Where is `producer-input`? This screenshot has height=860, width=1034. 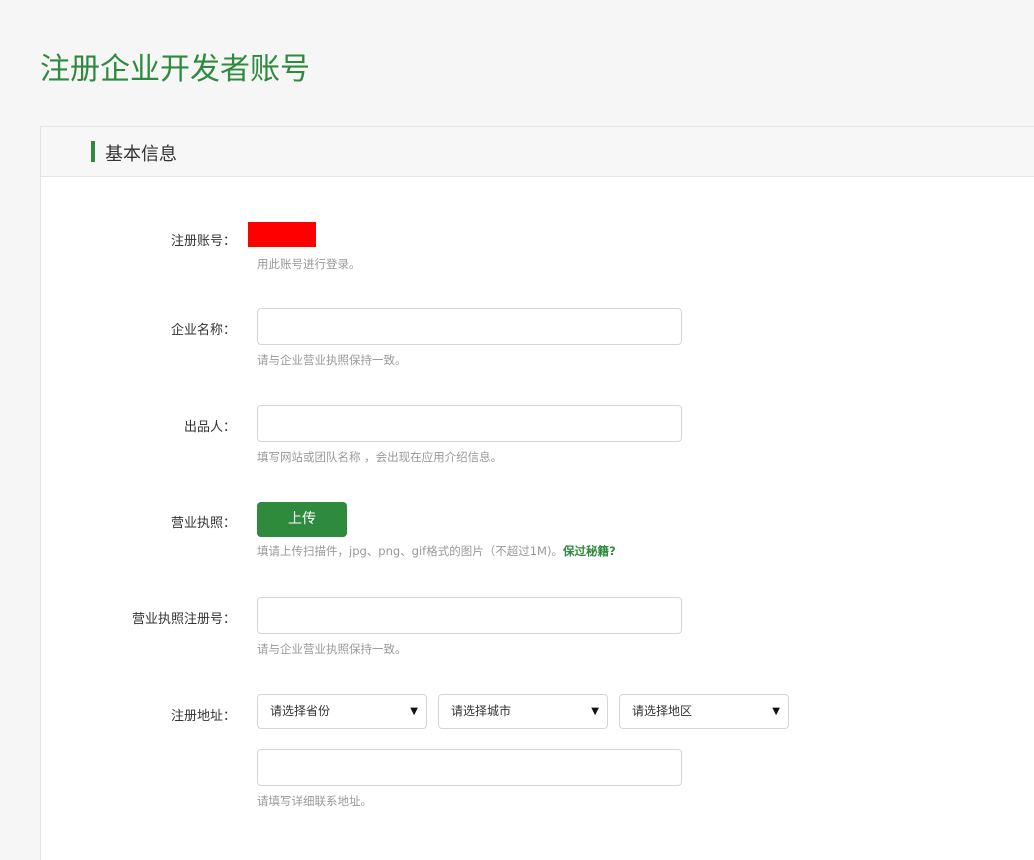 producer-input is located at coordinates (469, 423).